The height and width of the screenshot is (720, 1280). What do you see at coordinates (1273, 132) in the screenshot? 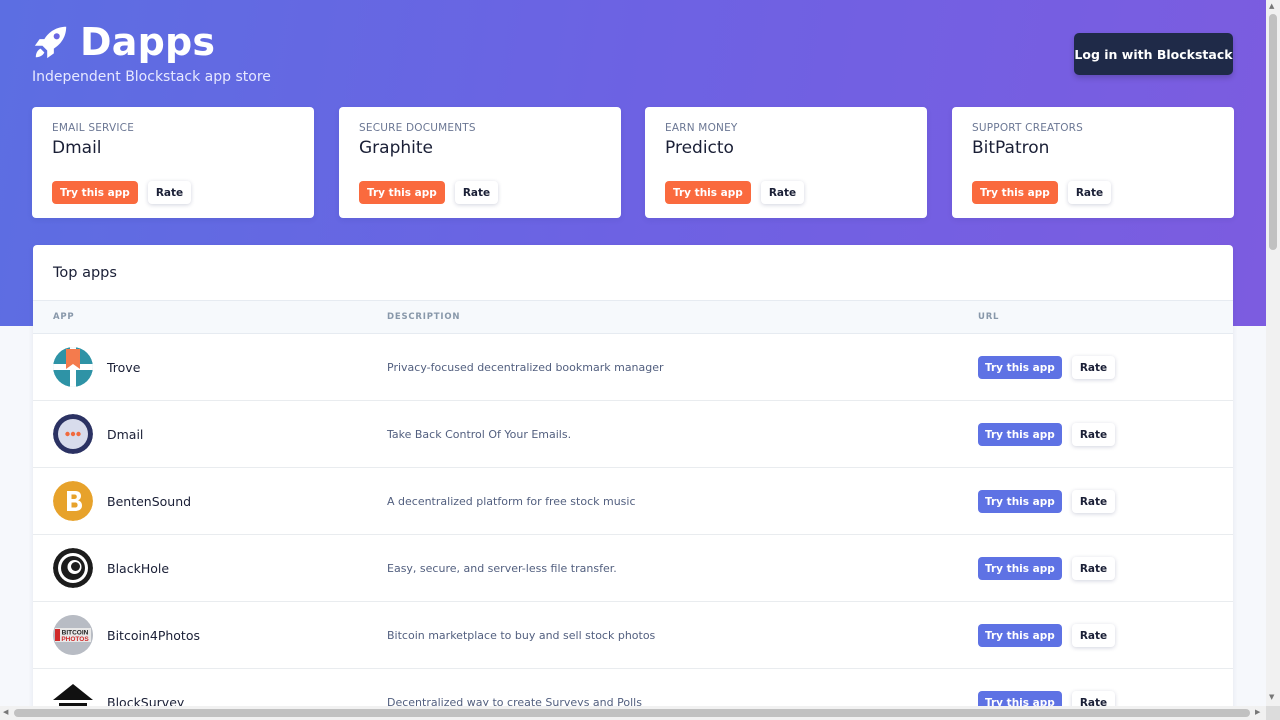
I see `vertical-scroll-thumb` at bounding box center [1273, 132].